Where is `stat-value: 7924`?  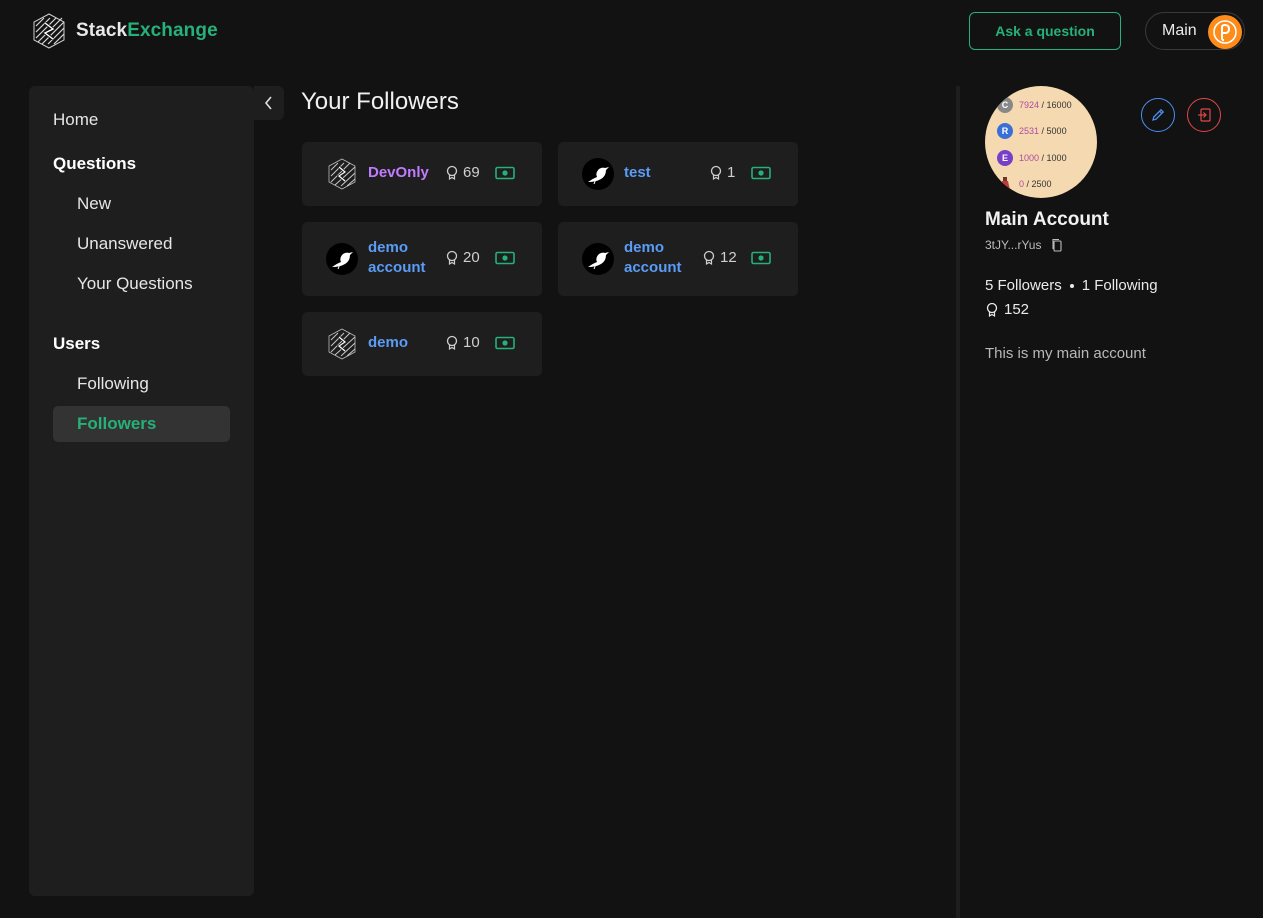
stat-value: 7924 is located at coordinates (1029, 105).